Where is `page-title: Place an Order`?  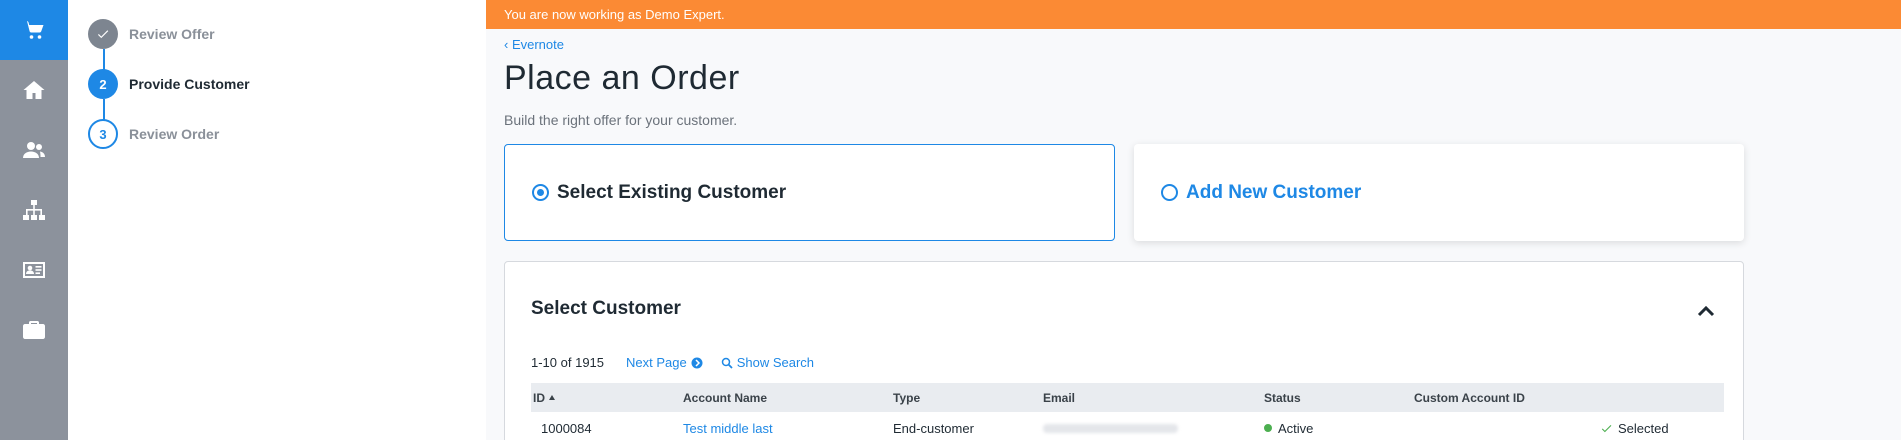
page-title: Place an Order is located at coordinates (622, 78).